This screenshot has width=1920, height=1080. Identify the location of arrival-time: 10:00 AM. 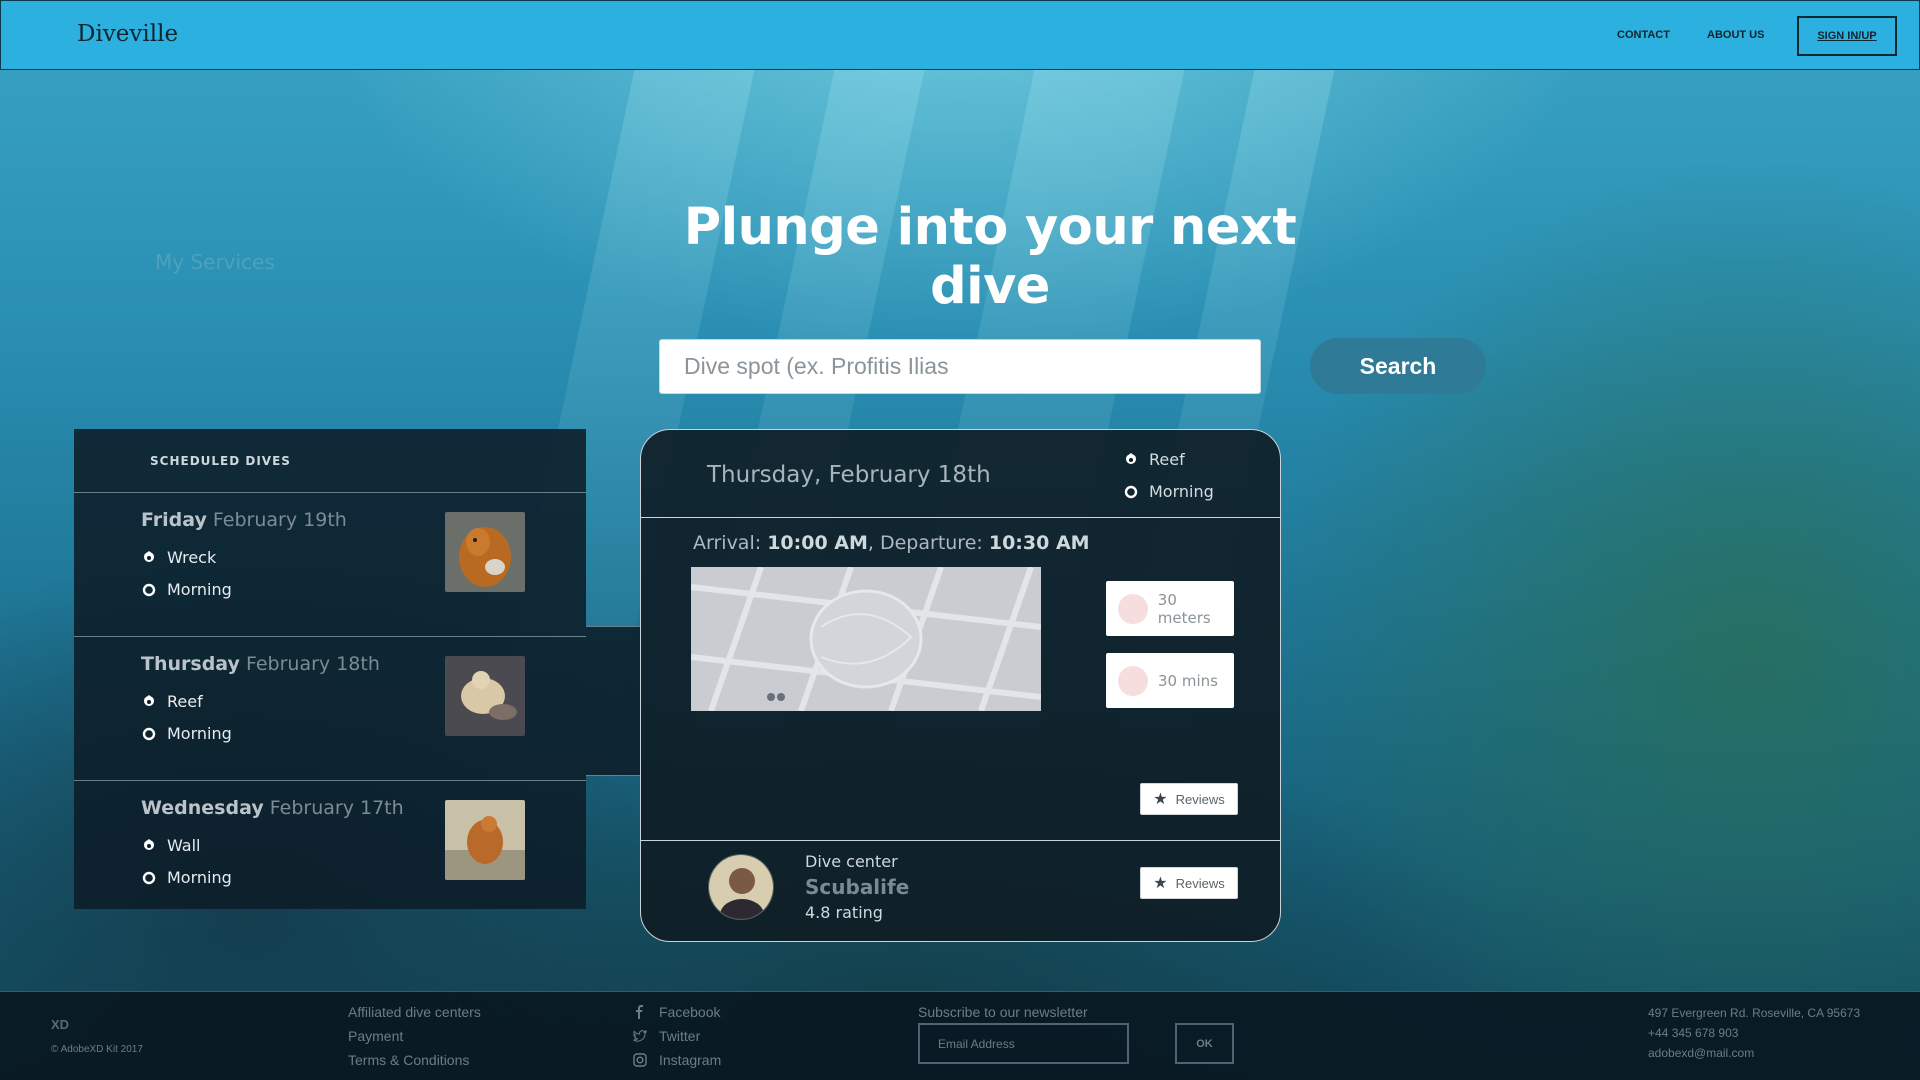
(817, 543).